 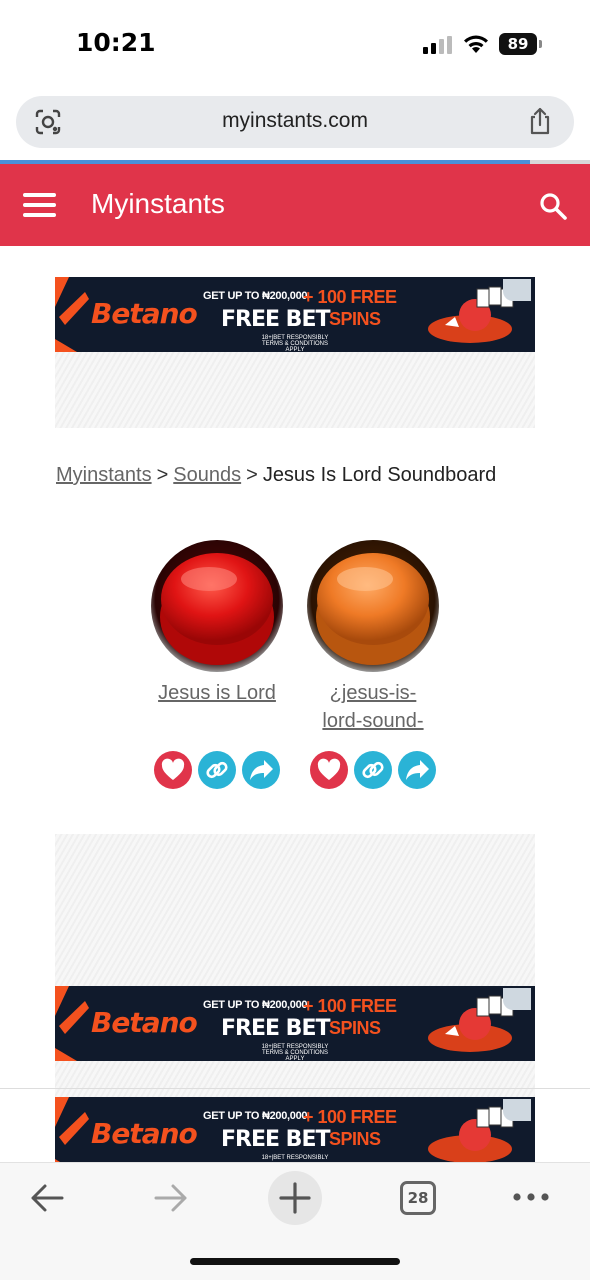 What do you see at coordinates (540, 121) in the screenshot?
I see `share-icon` at bounding box center [540, 121].